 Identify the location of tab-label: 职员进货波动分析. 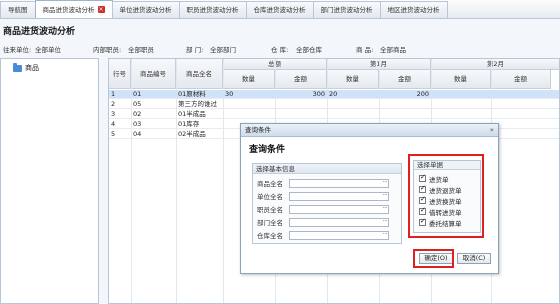
(212, 10).